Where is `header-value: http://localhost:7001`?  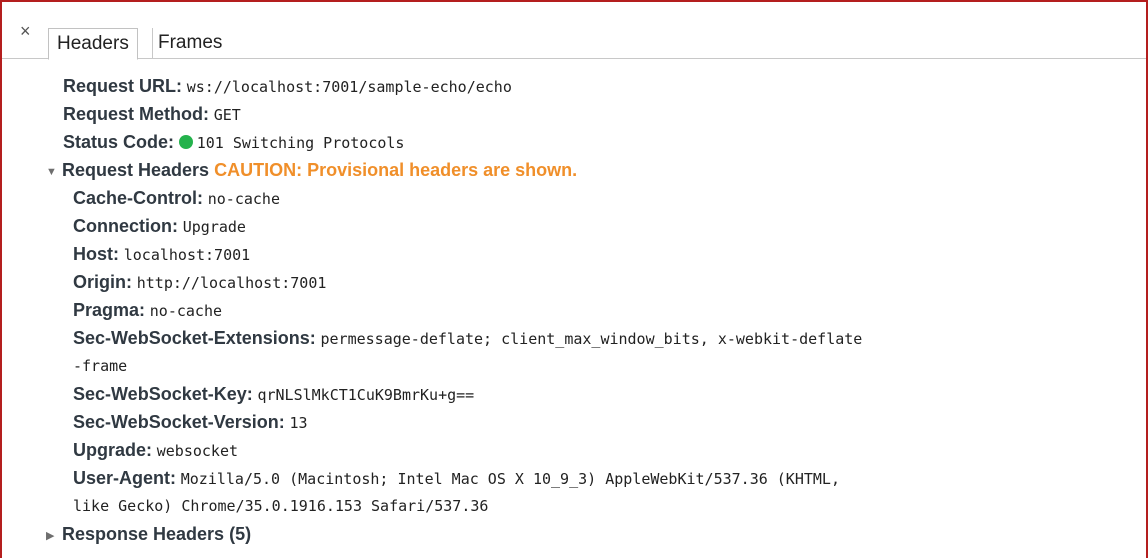 header-value: http://localhost:7001 is located at coordinates (231, 283).